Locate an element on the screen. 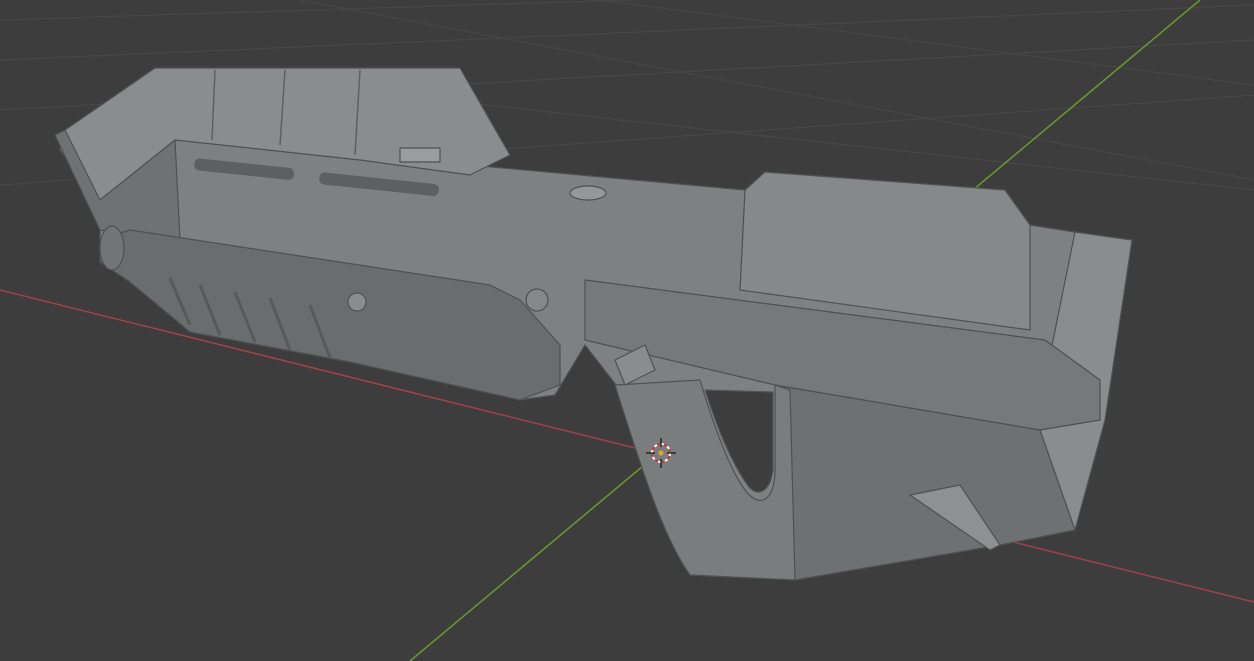  pin is located at coordinates (357, 302).